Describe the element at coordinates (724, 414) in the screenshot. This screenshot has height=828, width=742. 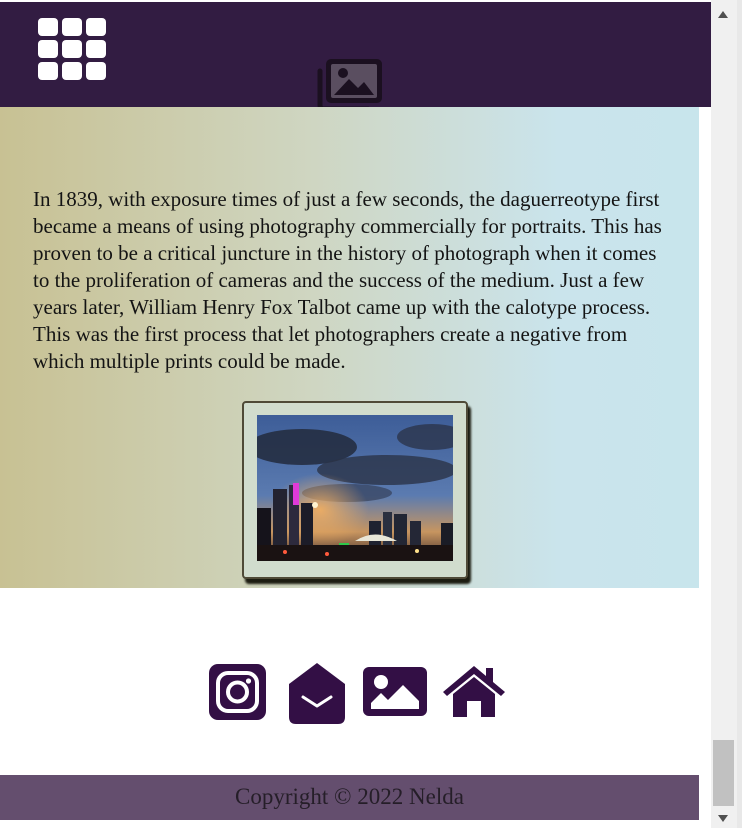
I see `vertical-scrollbar` at that location.